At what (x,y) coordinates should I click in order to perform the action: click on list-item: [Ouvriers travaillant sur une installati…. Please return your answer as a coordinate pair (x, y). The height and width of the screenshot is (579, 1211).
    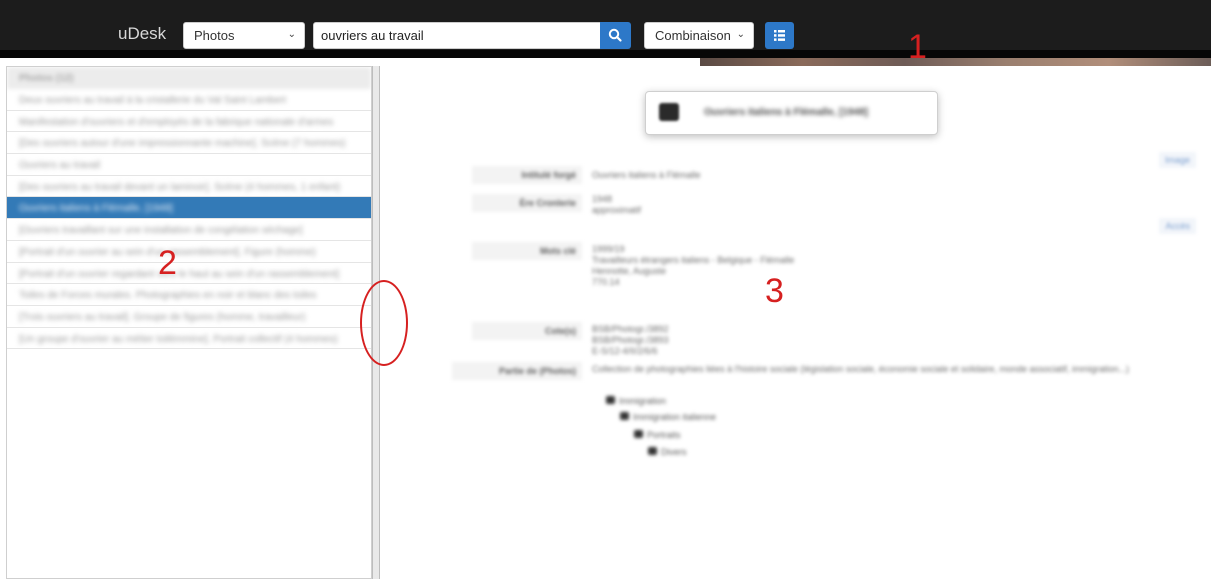
    Looking at the image, I should click on (189, 230).